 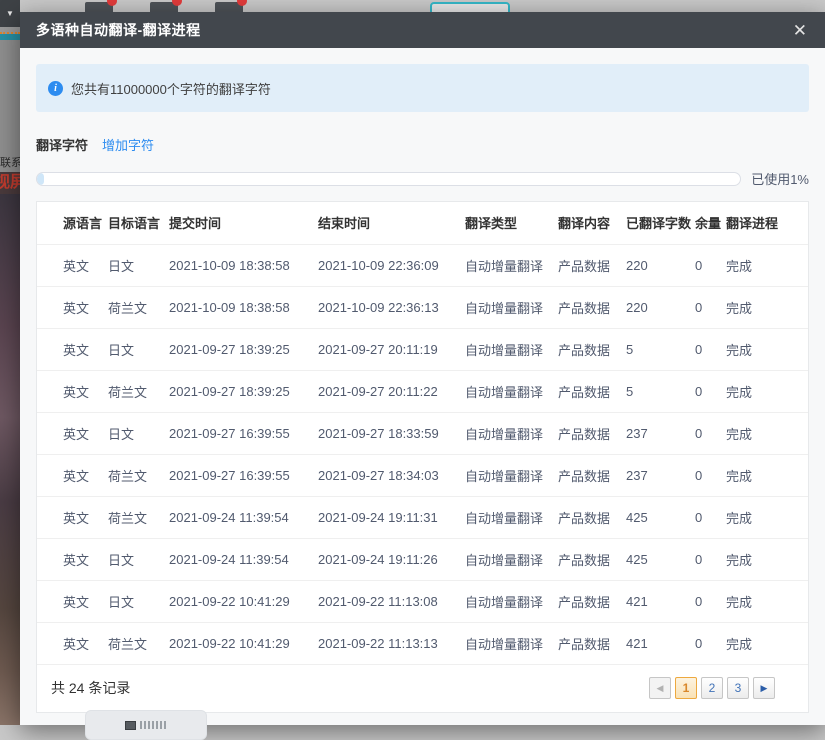 I want to click on page-button-1: 1, so click(x=686, y=688).